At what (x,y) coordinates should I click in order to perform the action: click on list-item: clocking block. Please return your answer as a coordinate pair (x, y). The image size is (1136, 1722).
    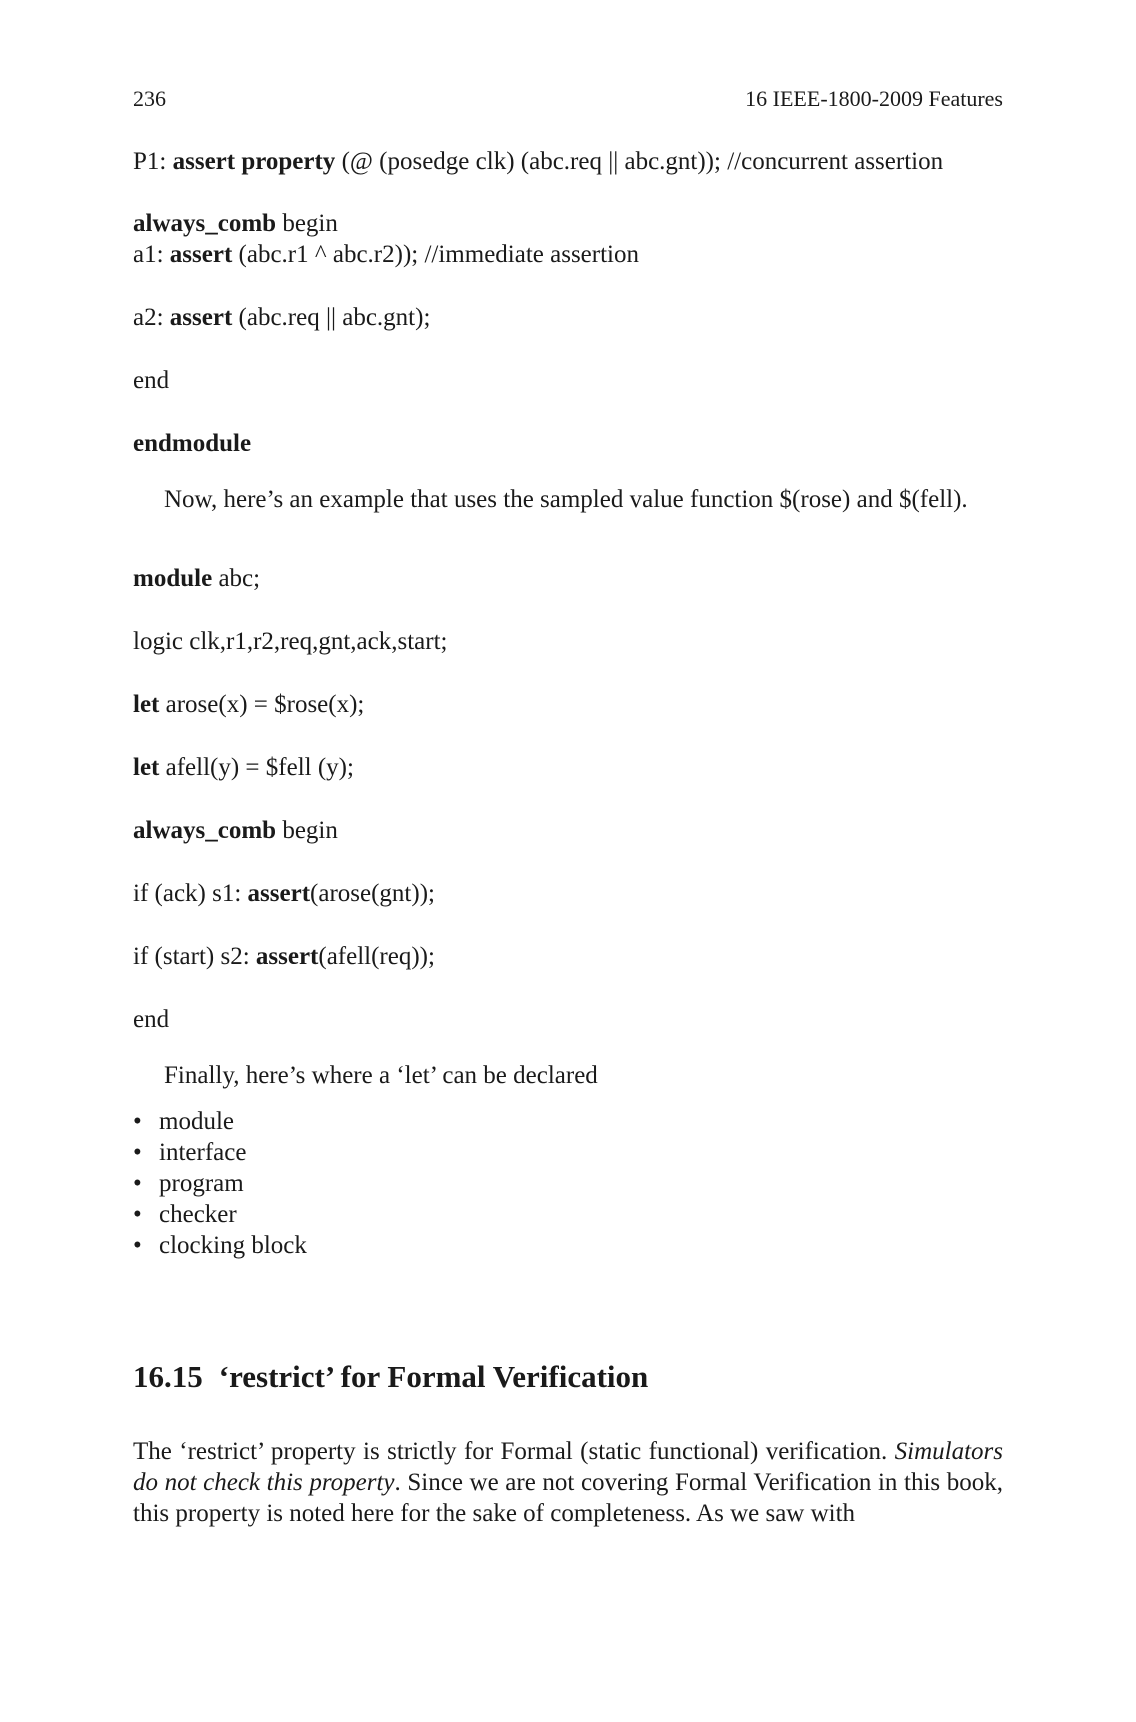
    Looking at the image, I should click on (220, 1245).